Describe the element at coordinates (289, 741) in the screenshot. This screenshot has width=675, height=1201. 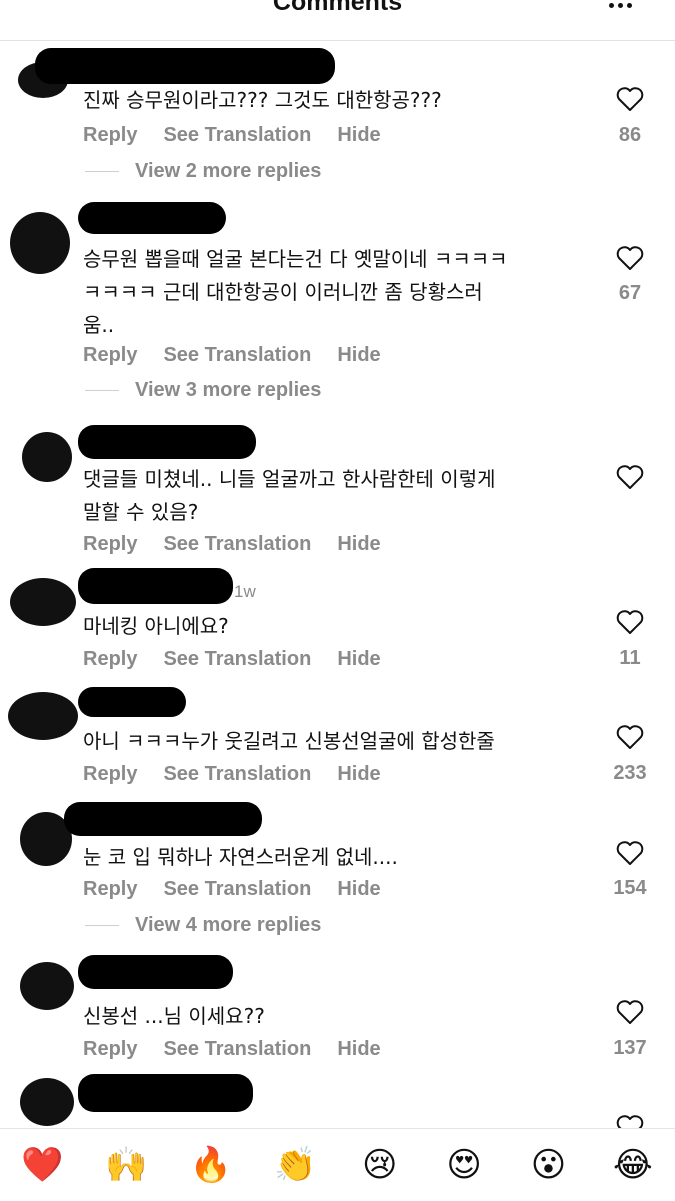
I see `comment-text: 아니 ㅋㅋㅋ누가 웃길려고 신봉선얼굴에 합성한줄` at that location.